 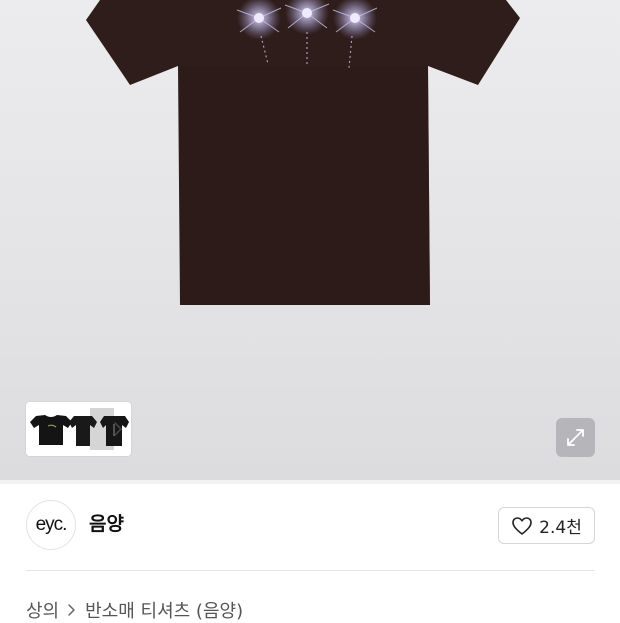 I want to click on fullscreen-button, so click(x=575, y=437).